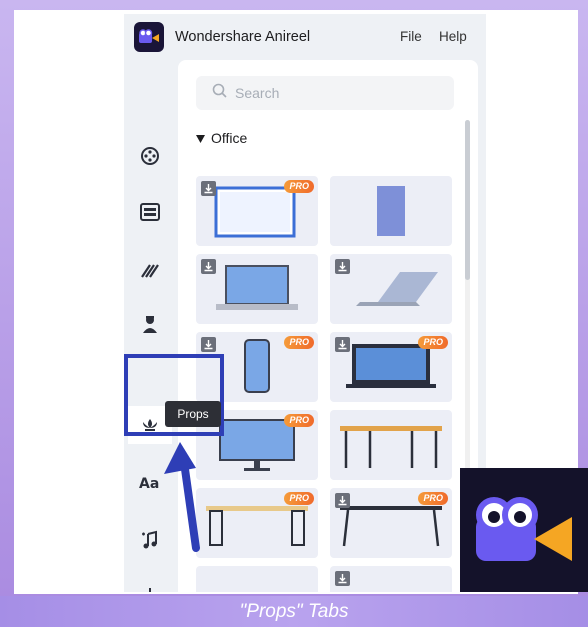 Image resolution: width=588 pixels, height=627 pixels. I want to click on import-icon, so click(150, 588).